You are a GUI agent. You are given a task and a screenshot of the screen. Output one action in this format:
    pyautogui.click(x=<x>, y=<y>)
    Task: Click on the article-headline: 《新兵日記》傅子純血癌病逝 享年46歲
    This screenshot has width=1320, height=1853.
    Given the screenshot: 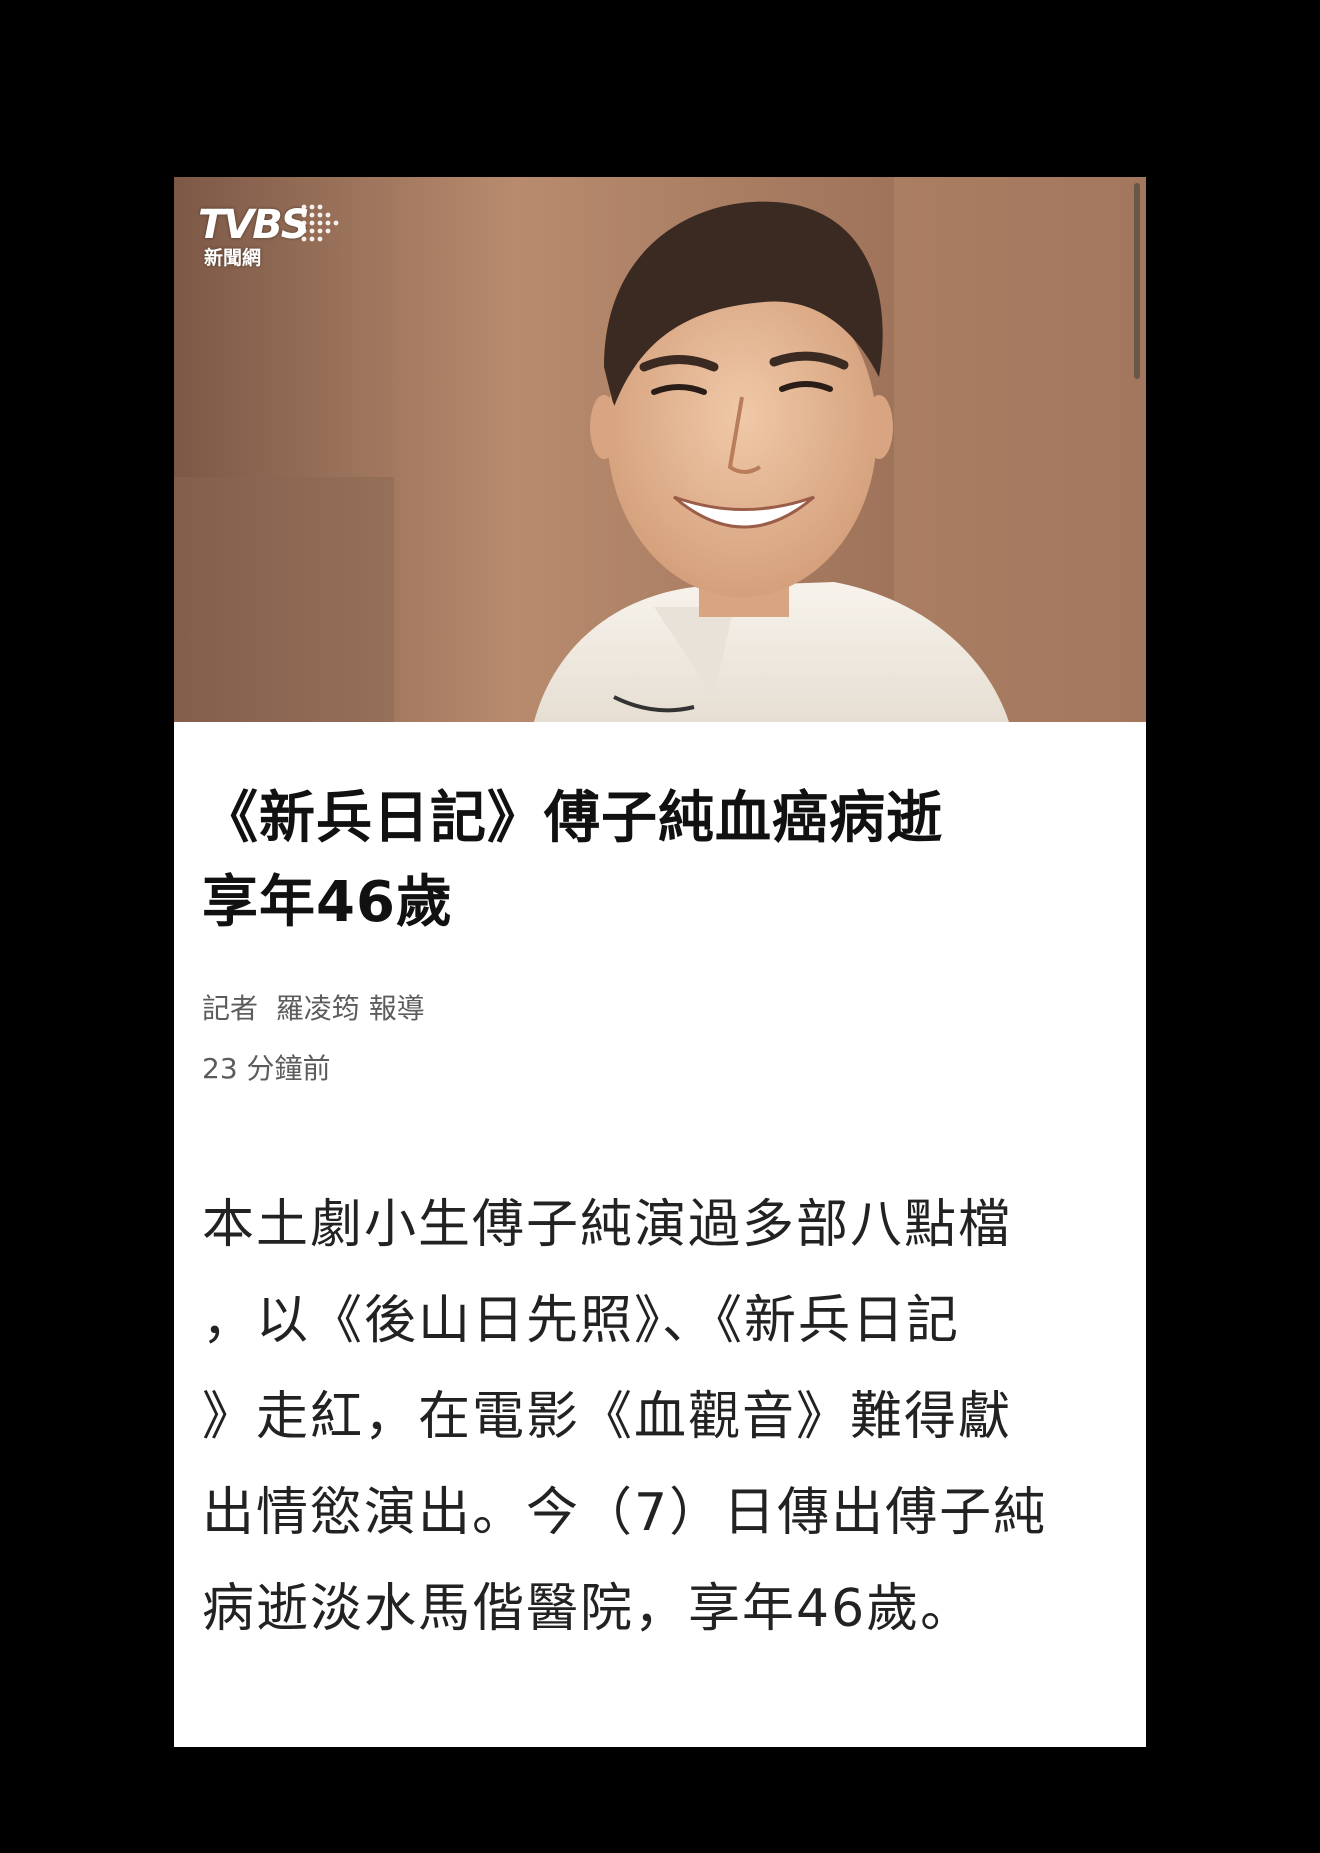 What is the action you would take?
    pyautogui.click(x=662, y=861)
    